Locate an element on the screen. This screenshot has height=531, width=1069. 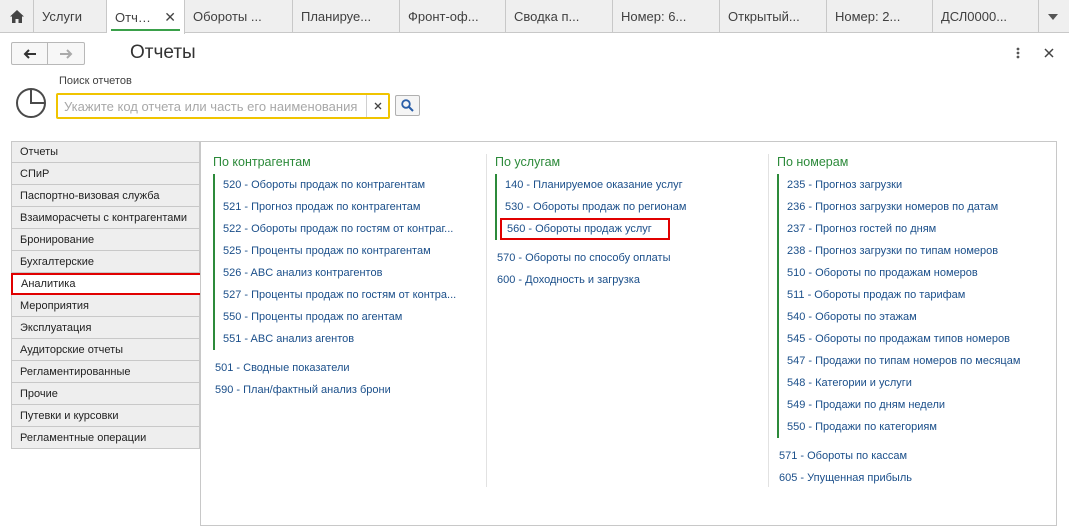
sidebar-item-events: Мероприятия is located at coordinates (105, 306).